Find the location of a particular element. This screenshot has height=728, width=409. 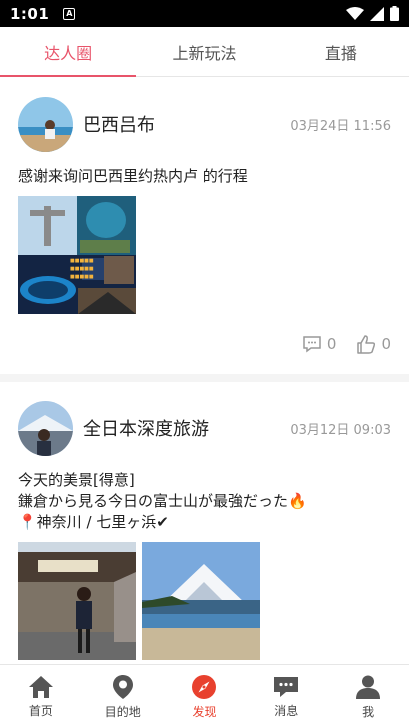

nav-me: 我 is located at coordinates (368, 696).